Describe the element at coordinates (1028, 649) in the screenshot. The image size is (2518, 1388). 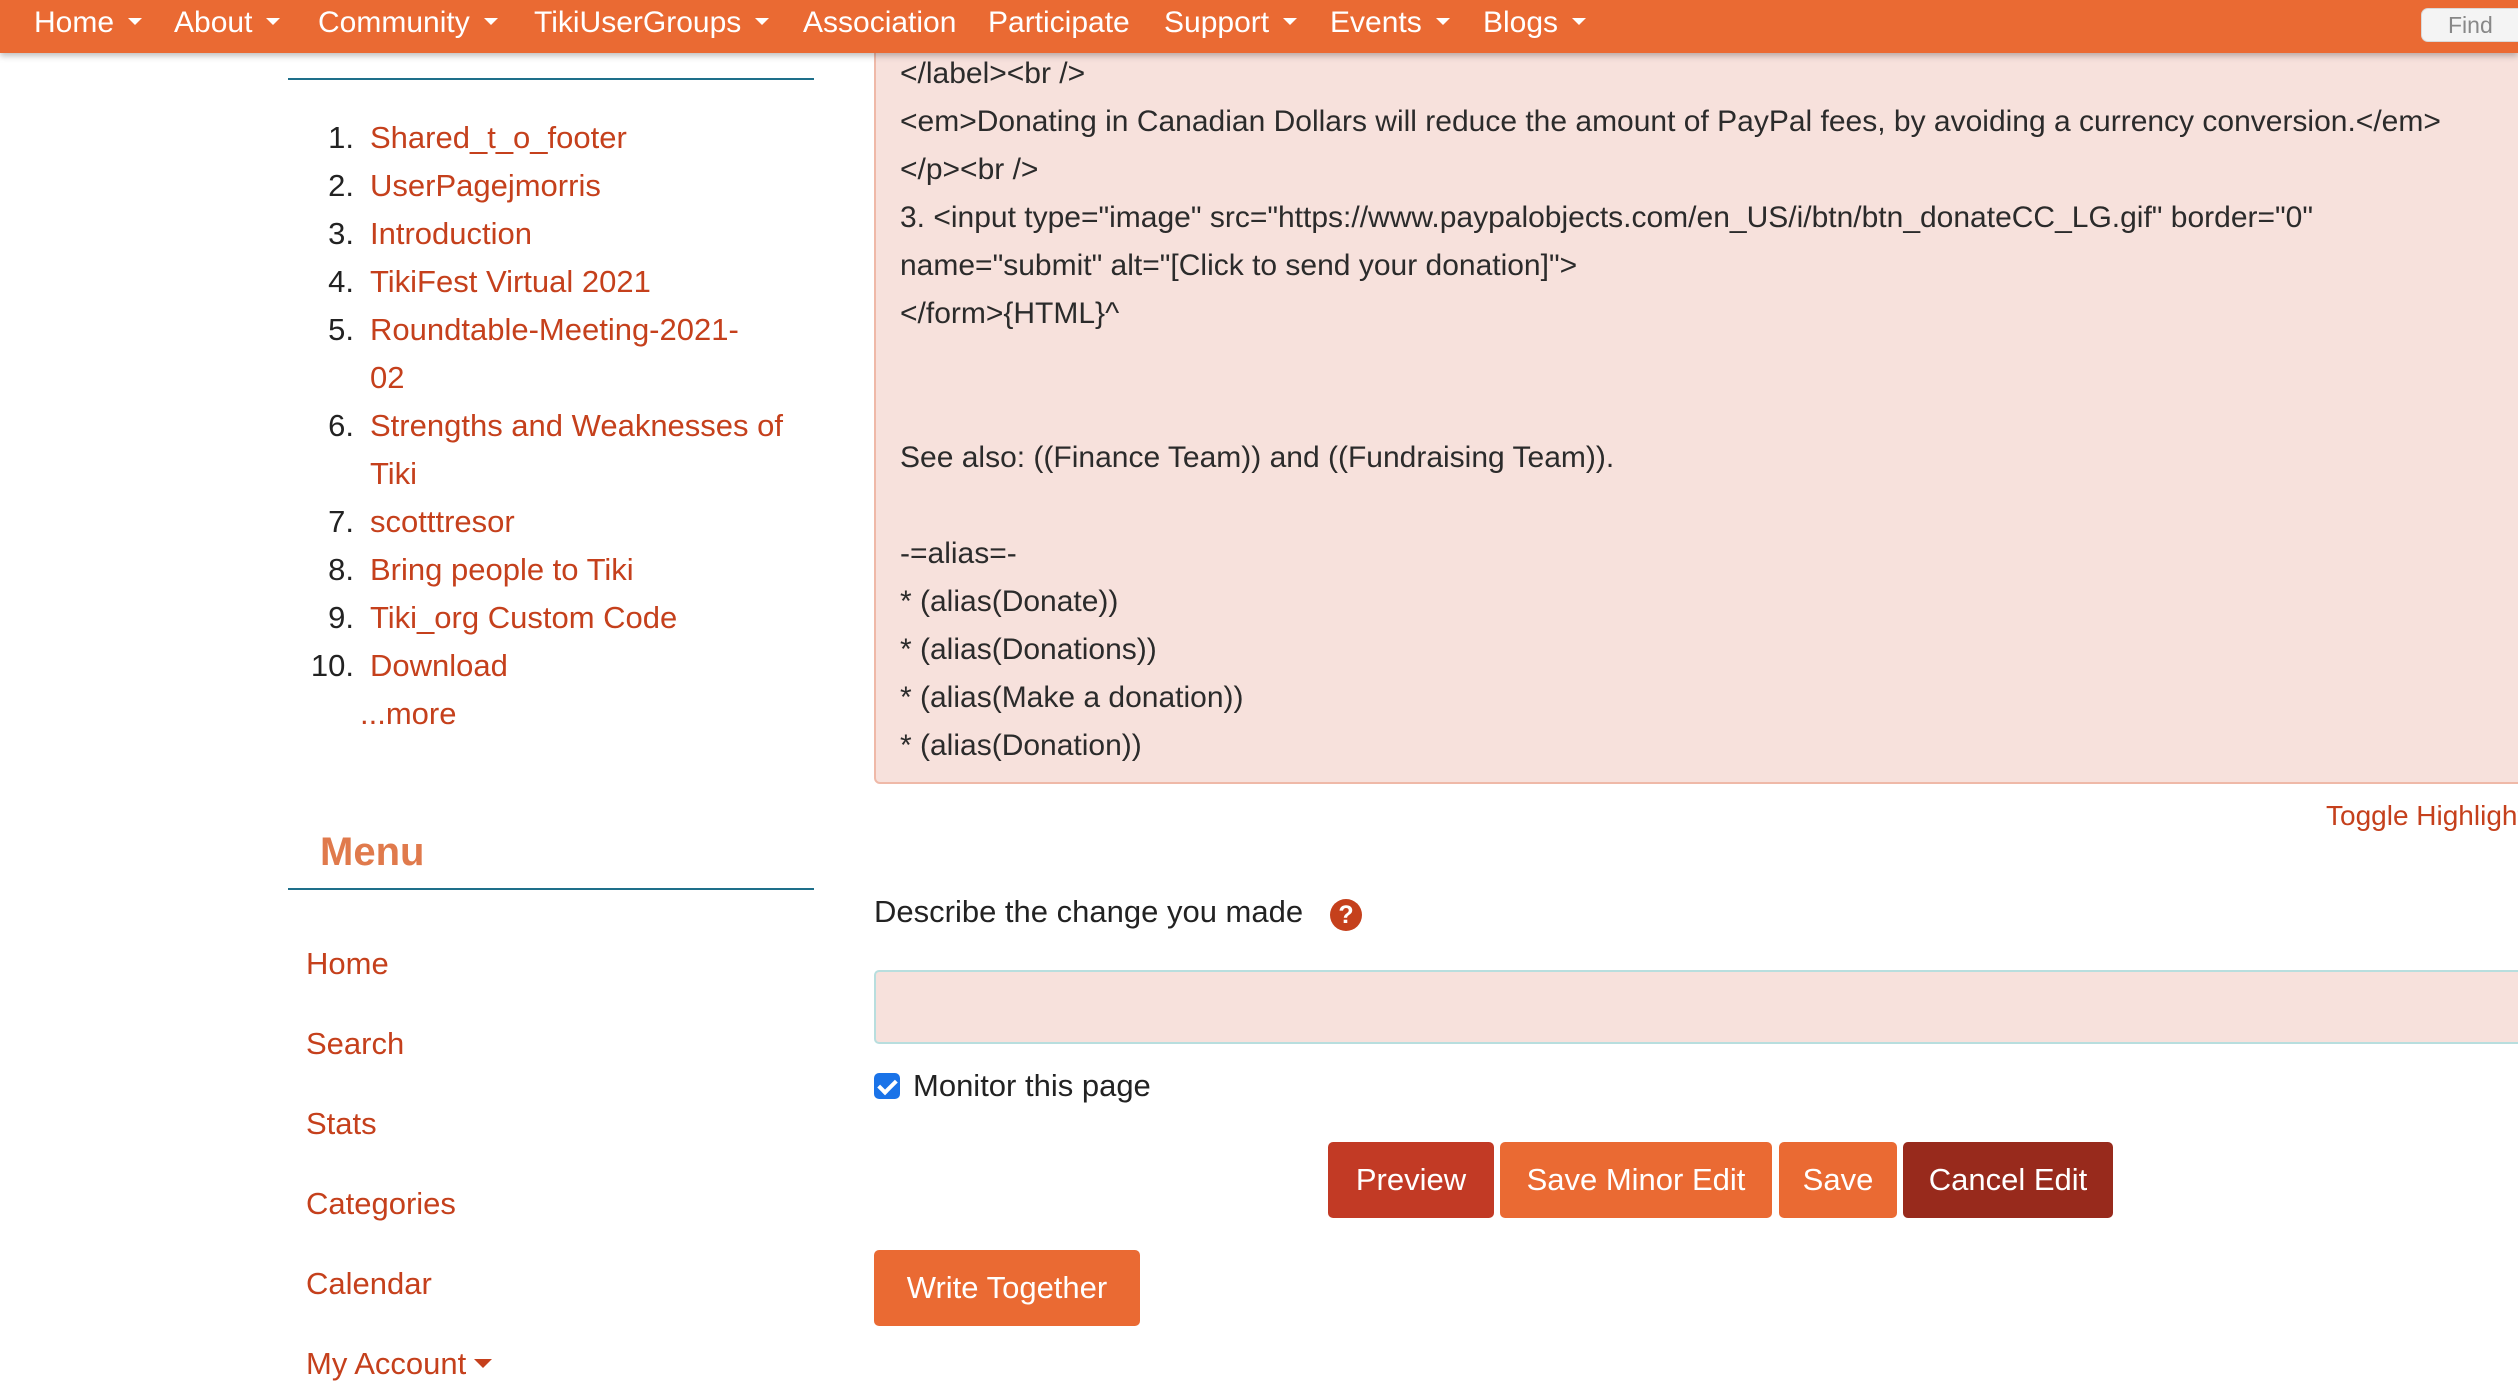
I see `editor-line: * (alias(Donations))` at that location.